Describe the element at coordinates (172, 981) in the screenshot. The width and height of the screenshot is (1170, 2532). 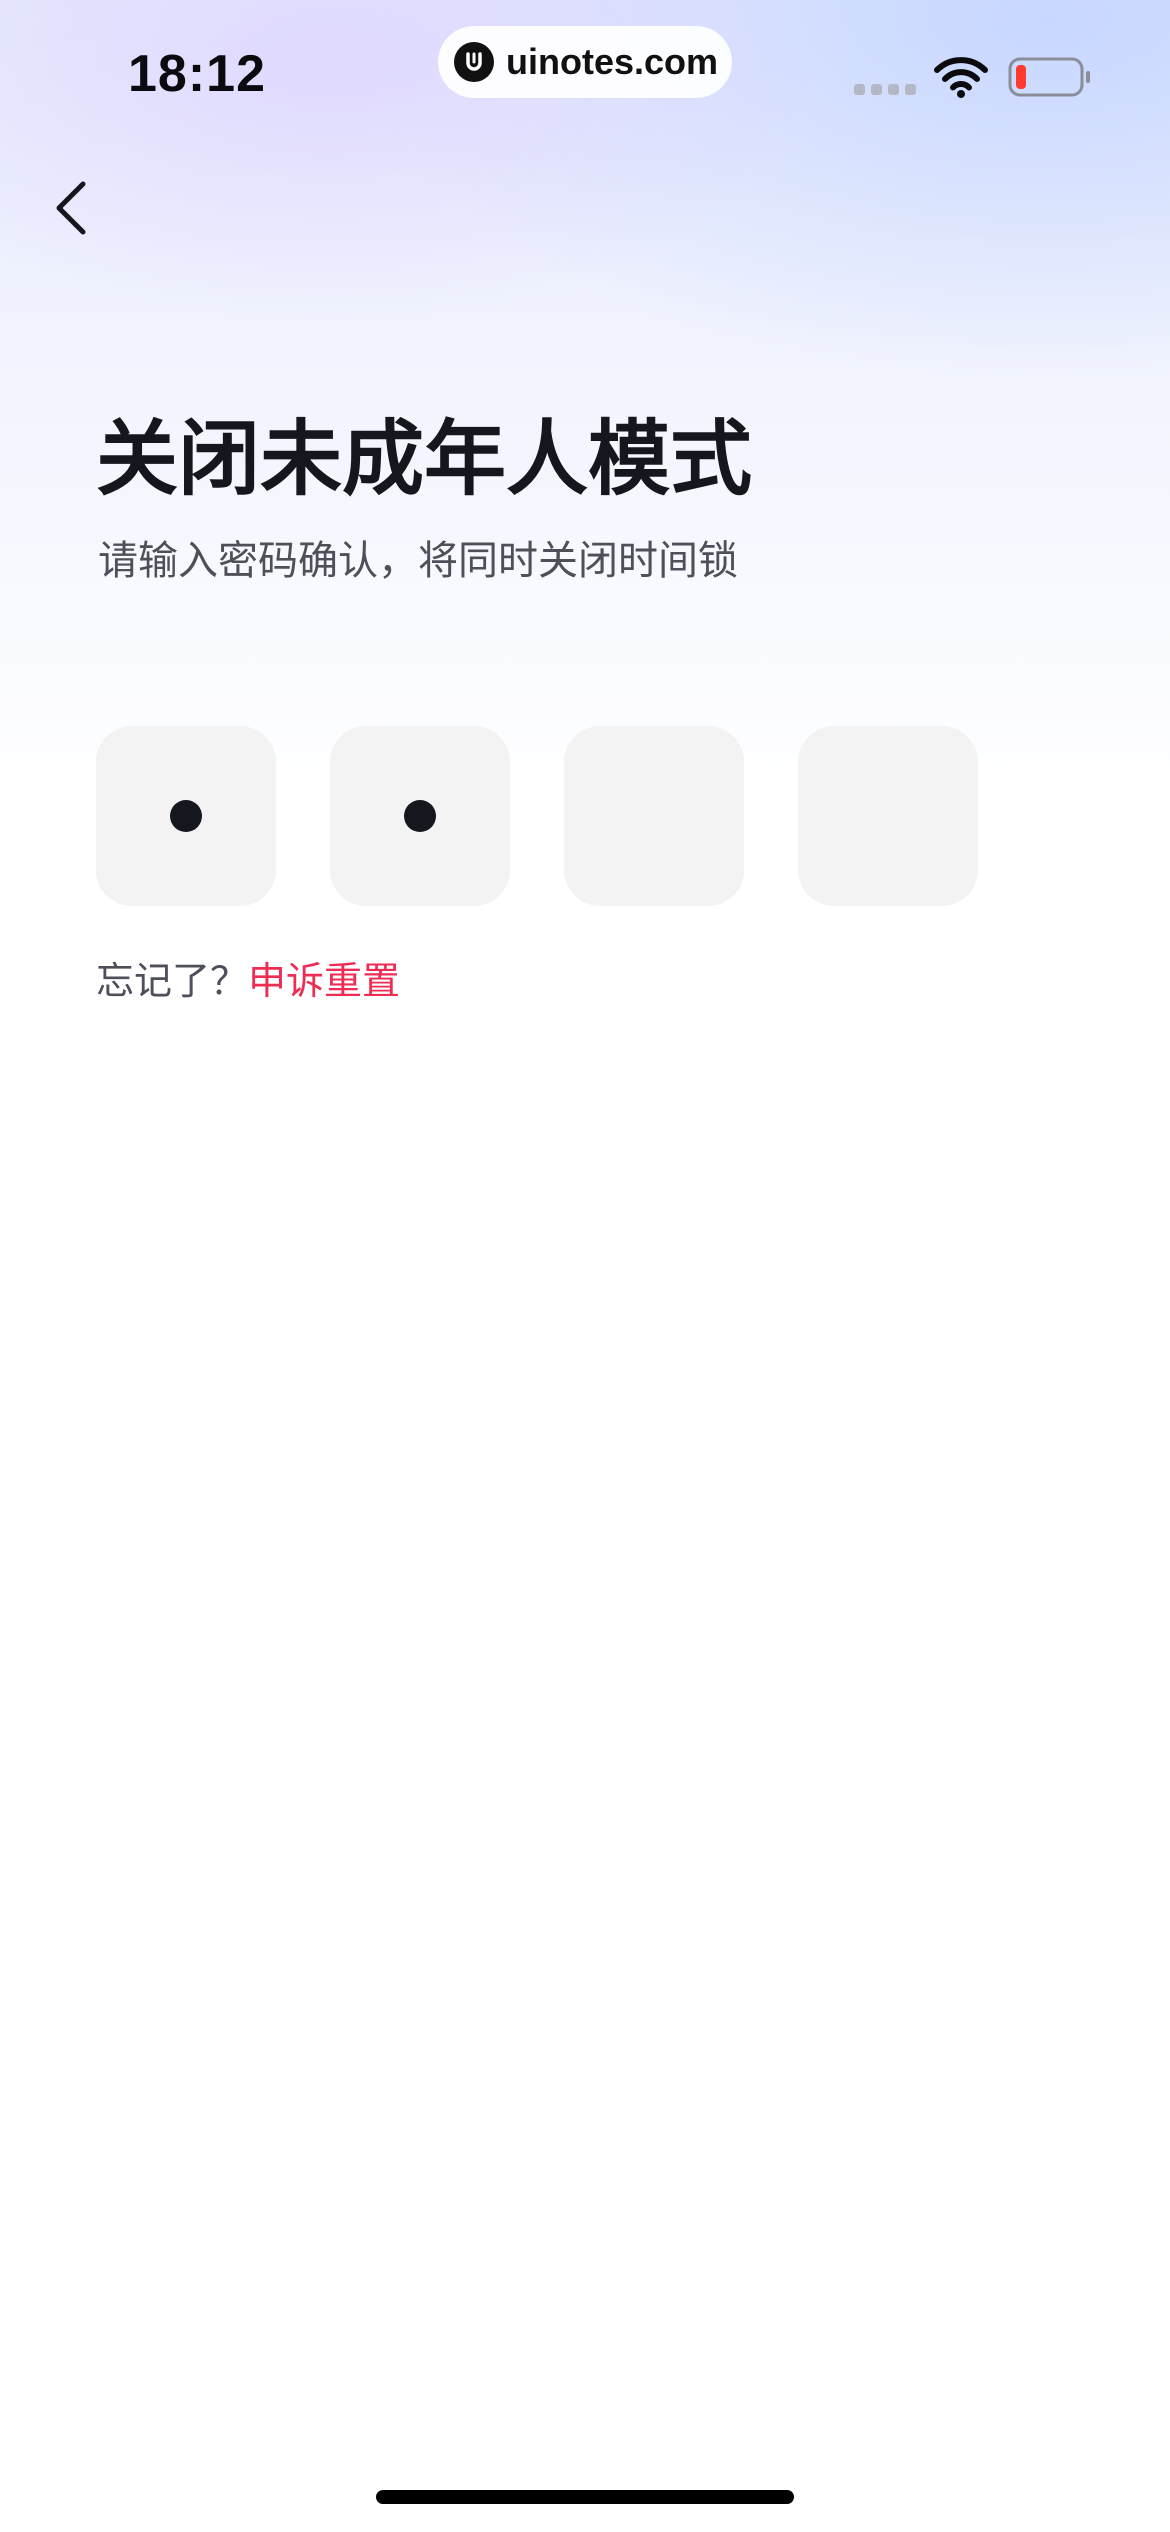
I see `forgot-prompt: 忘记了？` at that location.